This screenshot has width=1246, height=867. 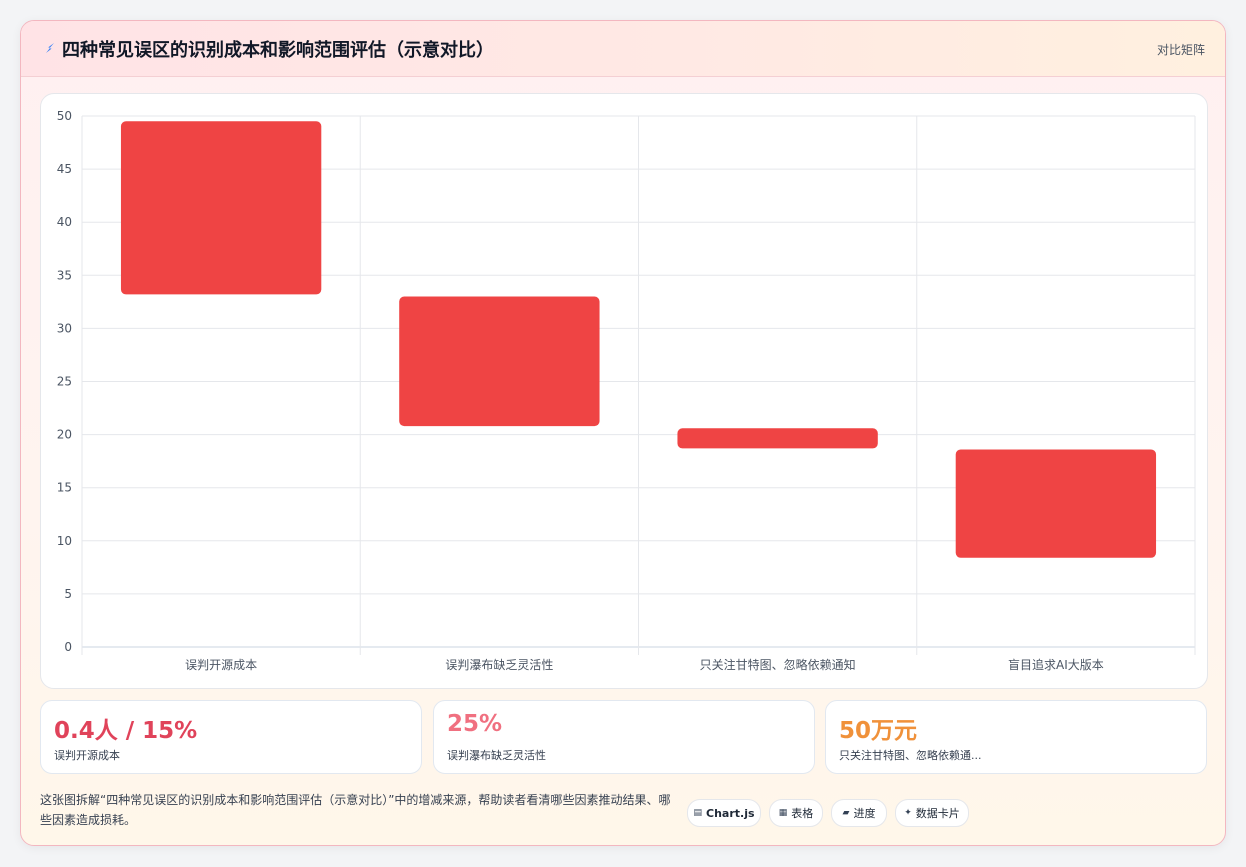 I want to click on pill-progress: ▰ 进度, so click(x=859, y=813).